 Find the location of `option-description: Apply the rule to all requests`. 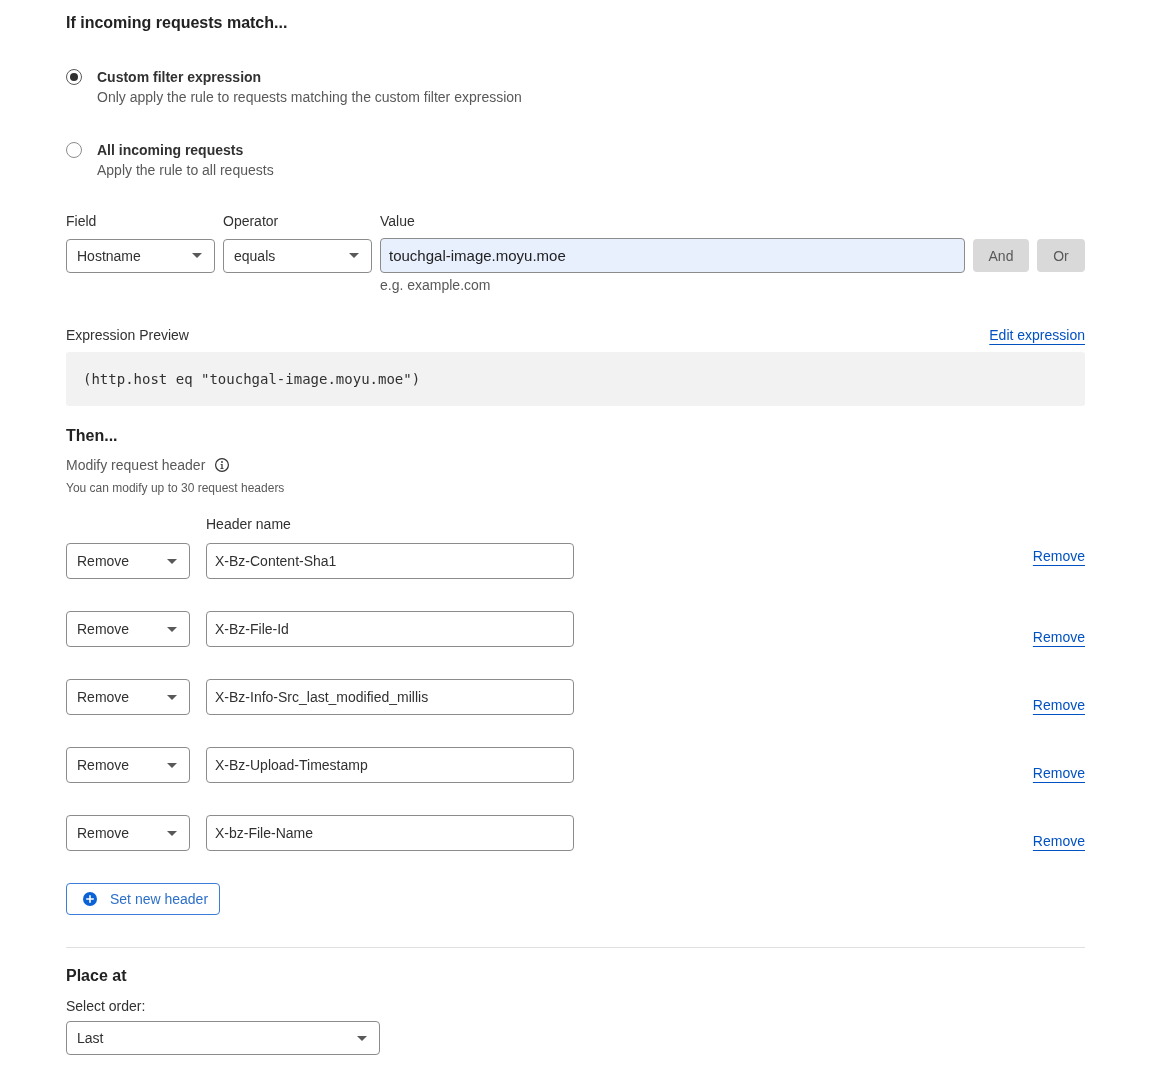

option-description: Apply the rule to all requests is located at coordinates (185, 170).